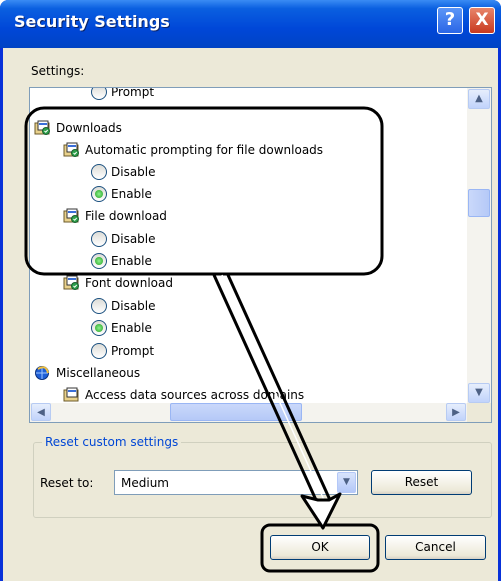  I want to click on tree-category-downloads: Downloads, so click(78, 128).